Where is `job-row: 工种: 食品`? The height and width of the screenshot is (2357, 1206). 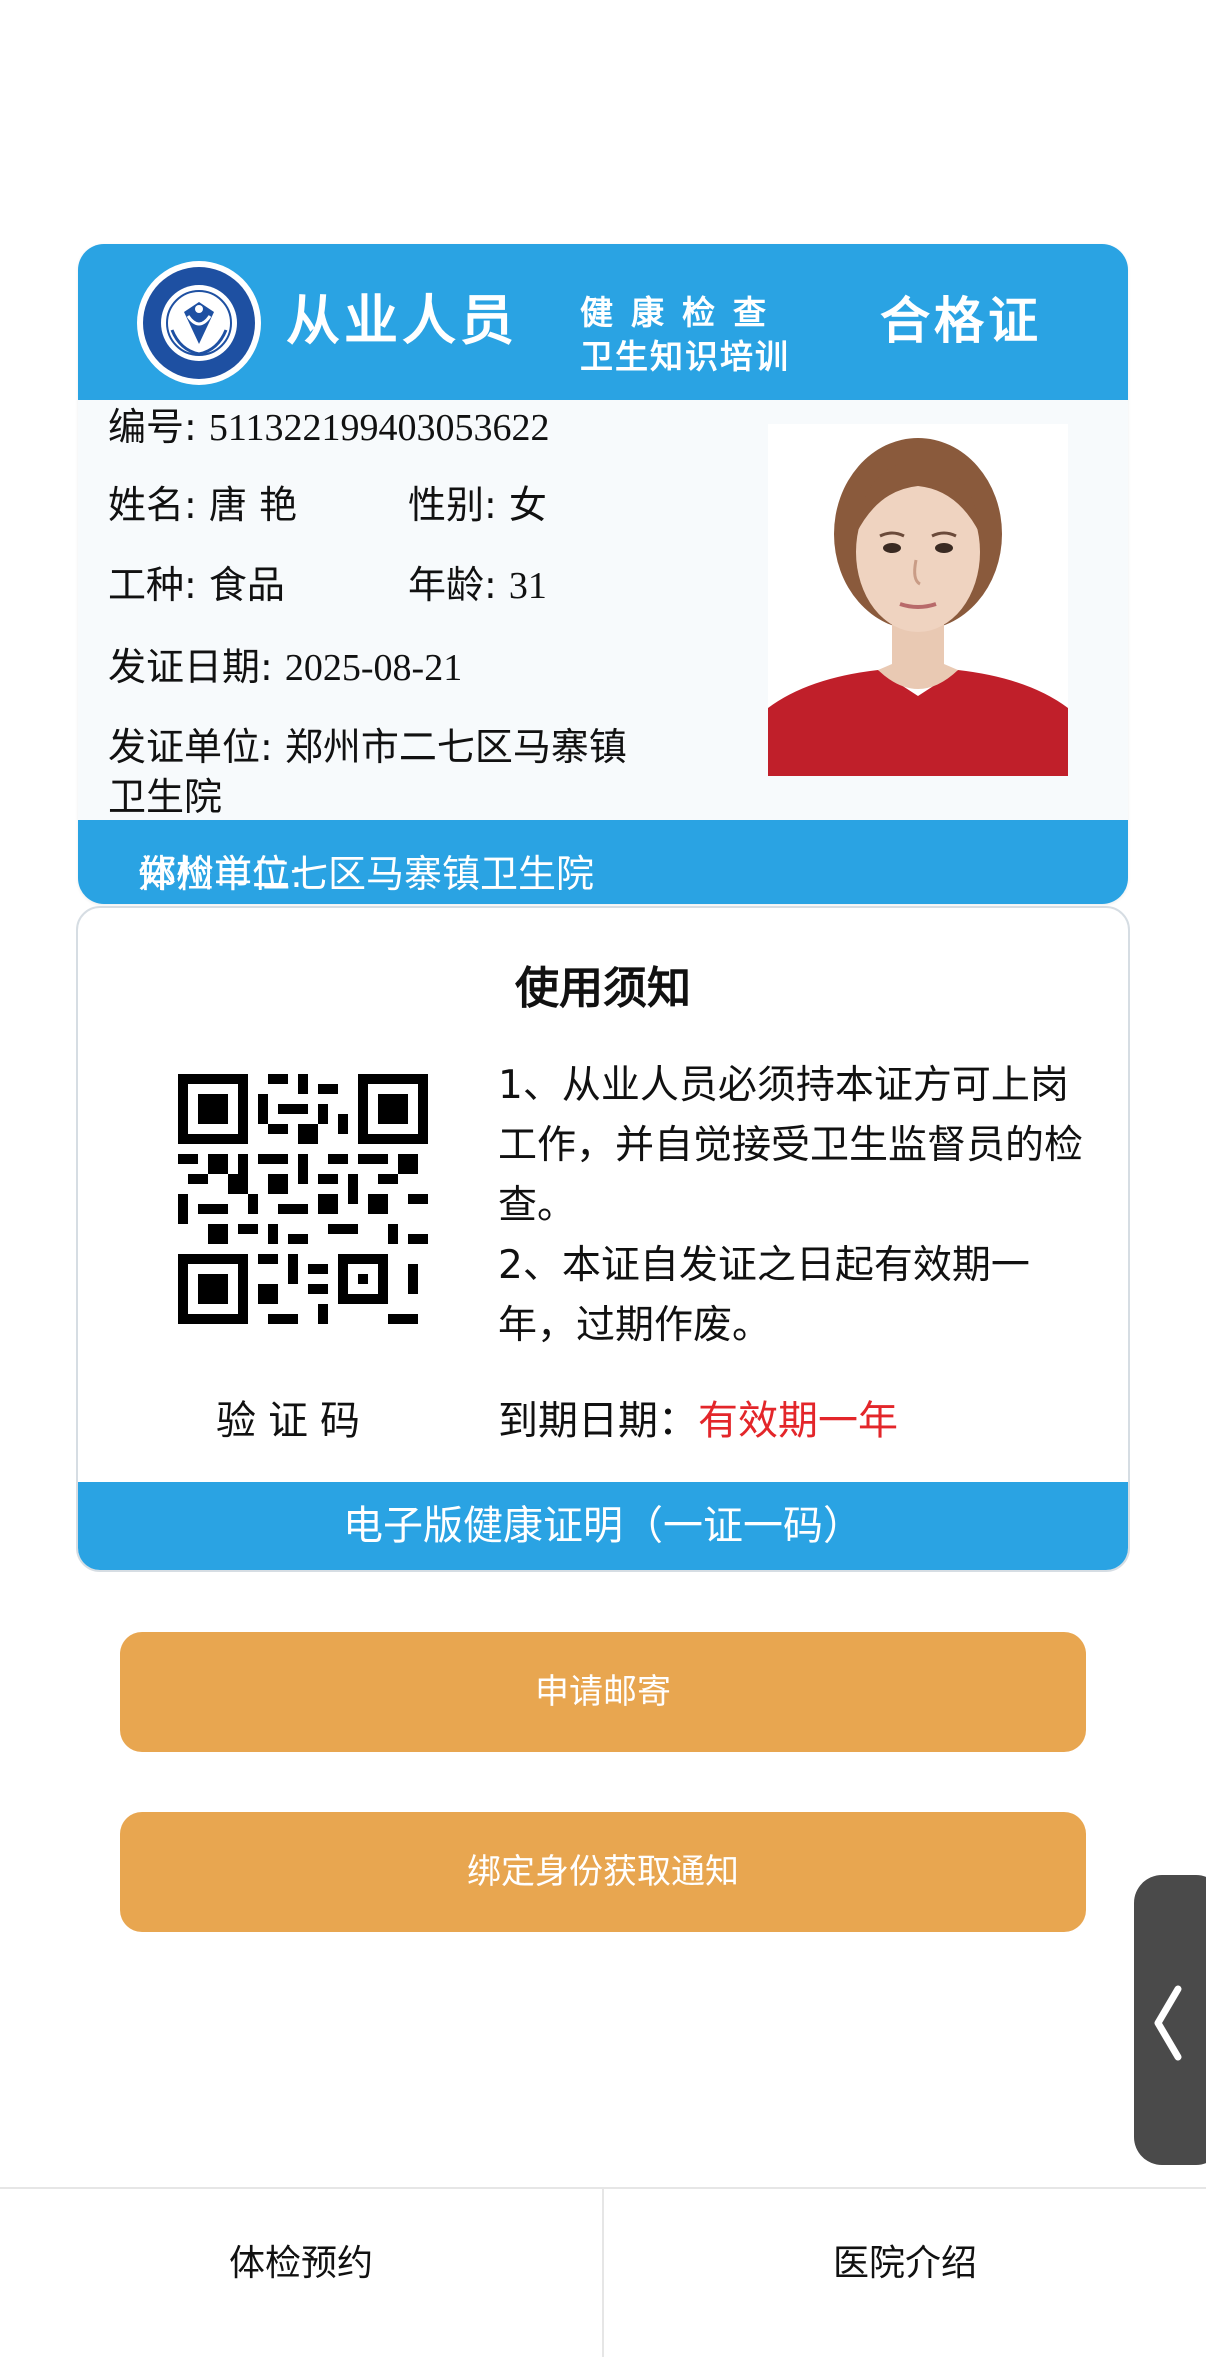 job-row: 工种: 食品 is located at coordinates (196, 585).